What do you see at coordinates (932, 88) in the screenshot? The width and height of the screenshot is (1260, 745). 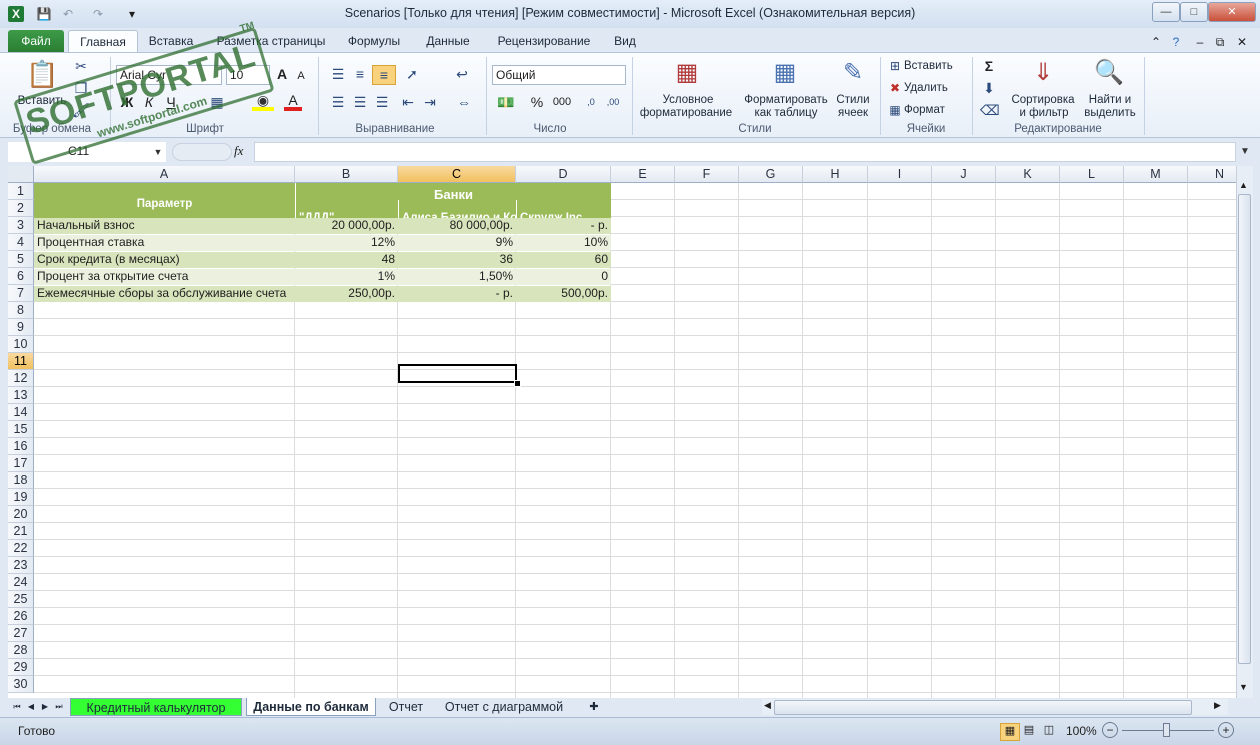 I see `delete-cells-button: Удалить` at bounding box center [932, 88].